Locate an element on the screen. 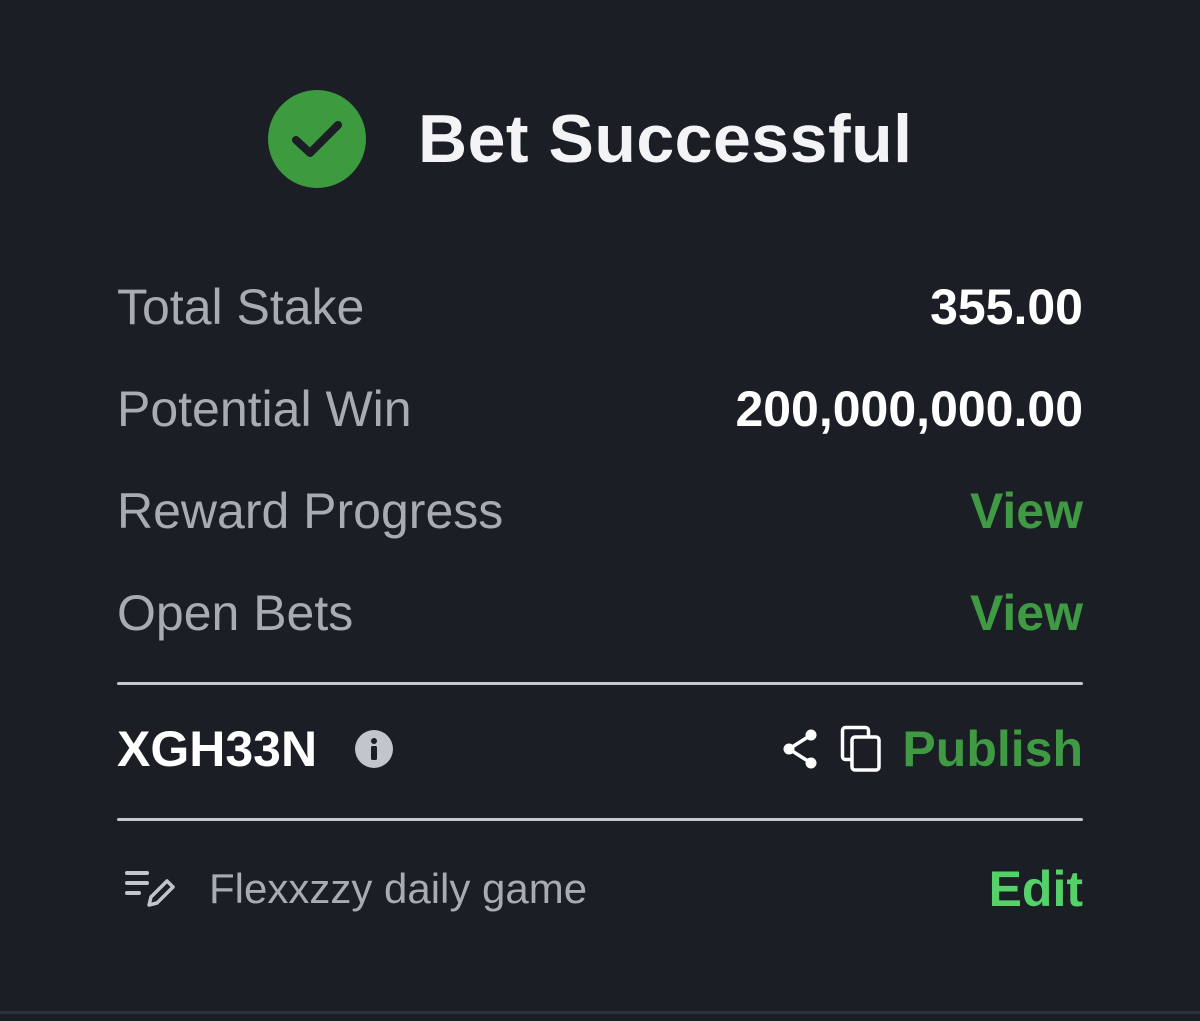 The width and height of the screenshot is (1200, 1021). bottom-divider is located at coordinates (600, 1012).